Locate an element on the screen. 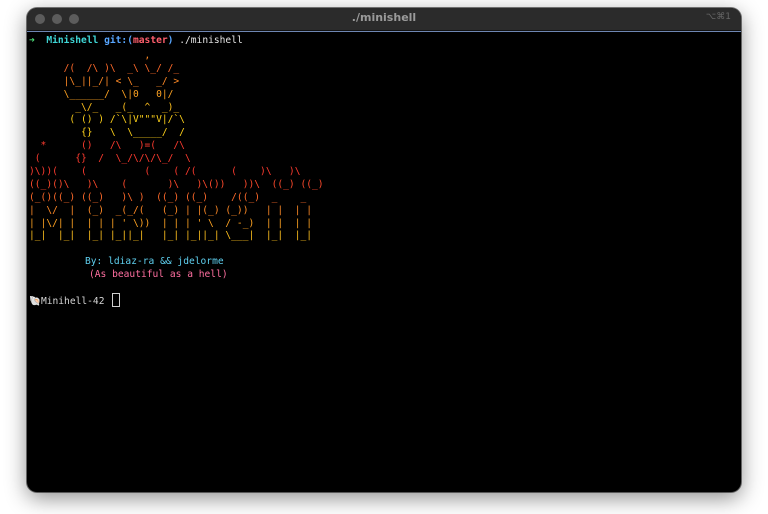 This screenshot has width=768, height=514. banner-line: * () /\ )=( /\ is located at coordinates (107, 146).